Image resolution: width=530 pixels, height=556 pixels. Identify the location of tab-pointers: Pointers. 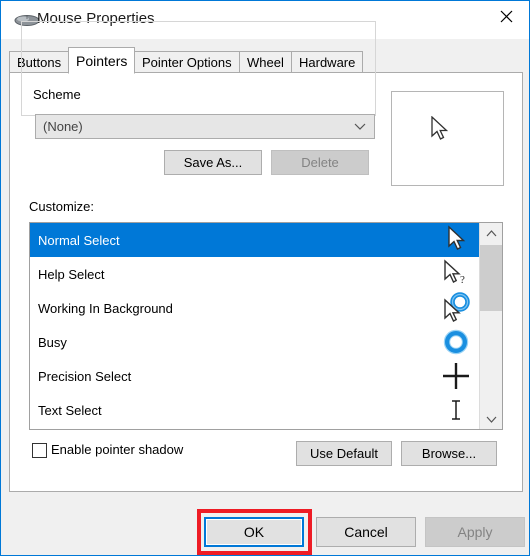
(102, 60).